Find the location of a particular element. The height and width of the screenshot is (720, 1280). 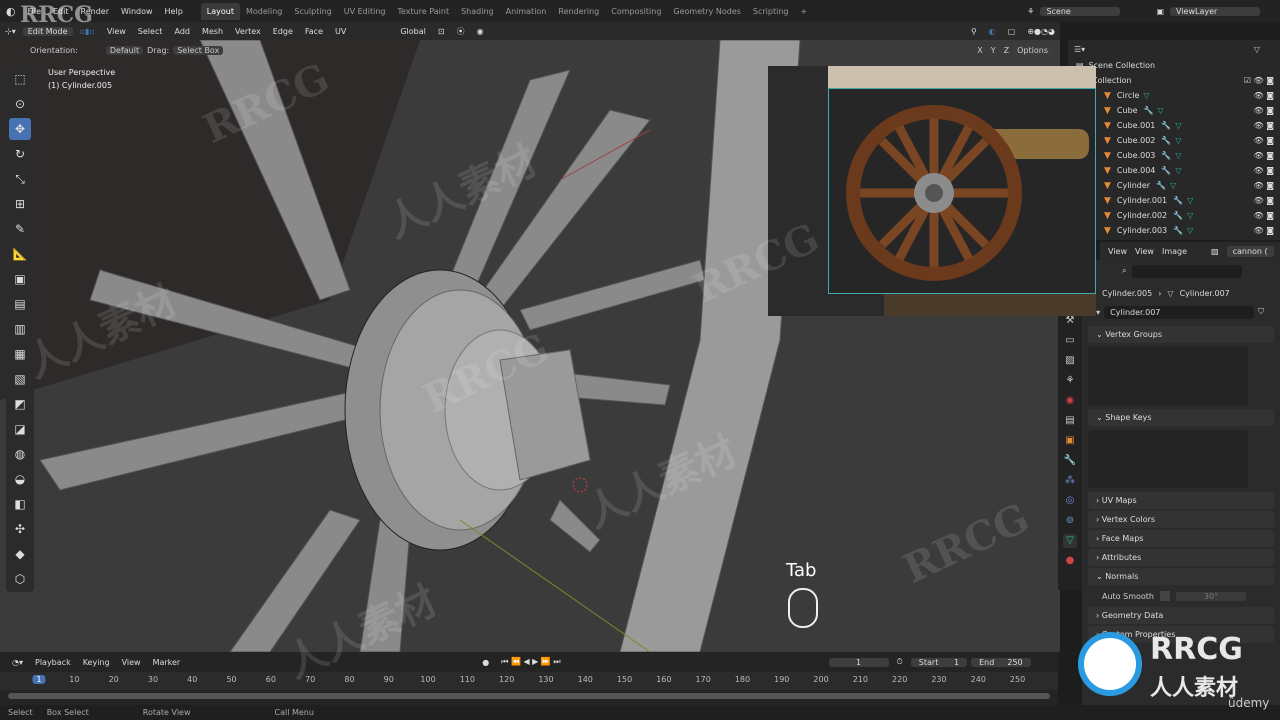

outliner-item: ▼ Cylinder 🔧 ▽ 👁 ◙ is located at coordinates (1174, 185).